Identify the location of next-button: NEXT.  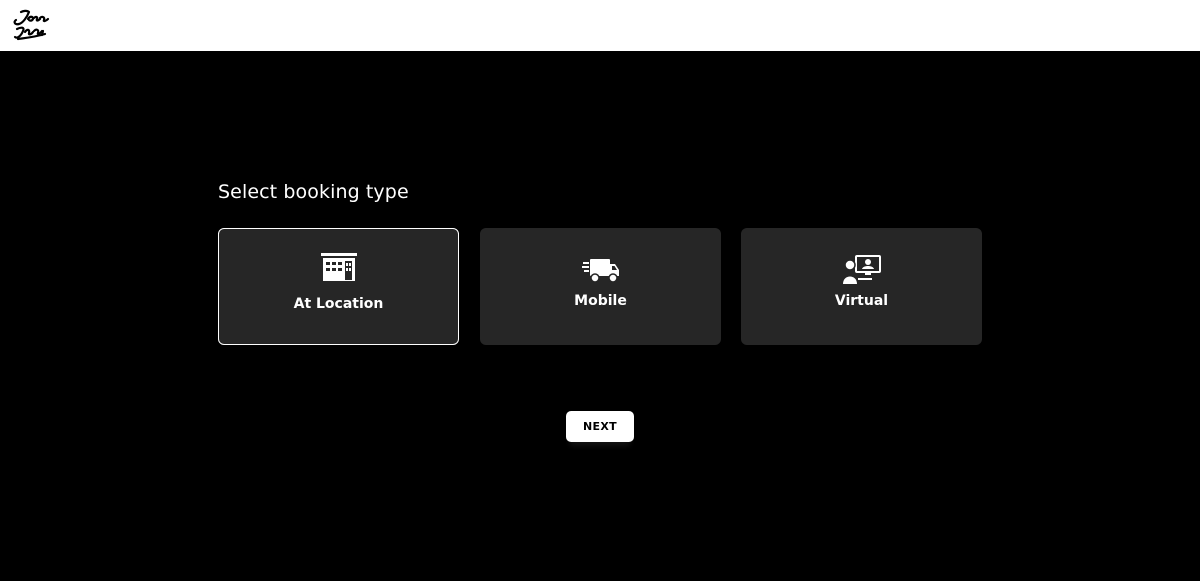
(600, 426).